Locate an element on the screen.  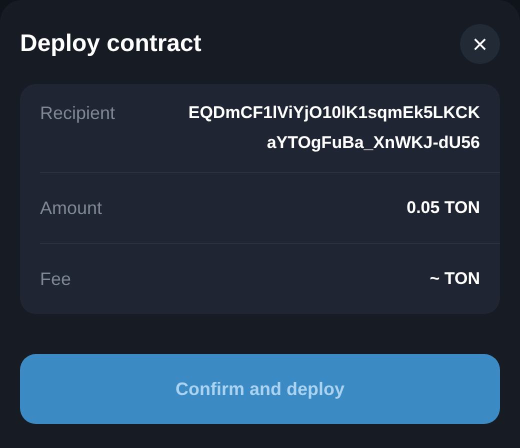
detail-value: EQDmCF1lViYjO10lK1sqmEk5LKCKaYTOgFuBa_XnWKJ-dU56 is located at coordinates (333, 128).